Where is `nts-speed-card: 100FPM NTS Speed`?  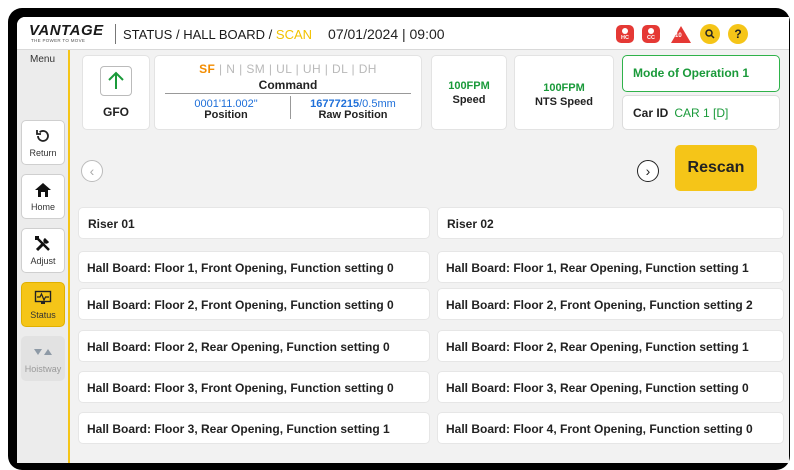
nts-speed-card: 100FPM NTS Speed is located at coordinates (564, 92).